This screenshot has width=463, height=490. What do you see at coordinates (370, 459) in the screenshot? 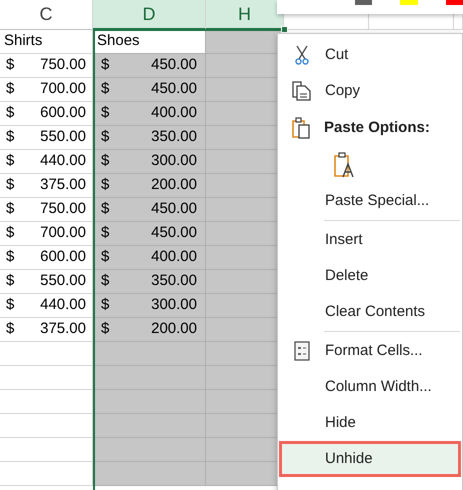
I see `menu-item: Unhide` at bounding box center [370, 459].